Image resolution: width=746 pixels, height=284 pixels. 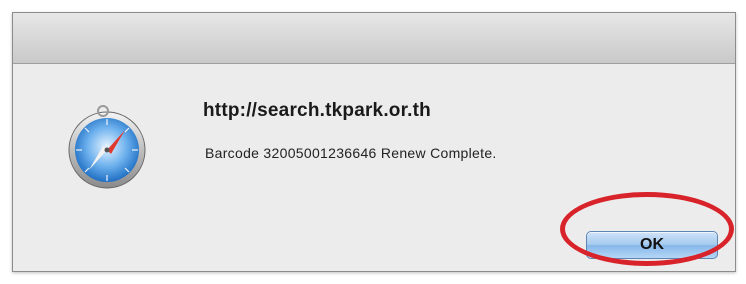 I want to click on safari-compass-icon, so click(x=107, y=146).